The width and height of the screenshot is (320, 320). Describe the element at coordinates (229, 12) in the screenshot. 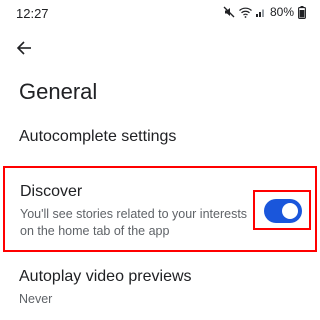

I see `mute-icon` at that location.